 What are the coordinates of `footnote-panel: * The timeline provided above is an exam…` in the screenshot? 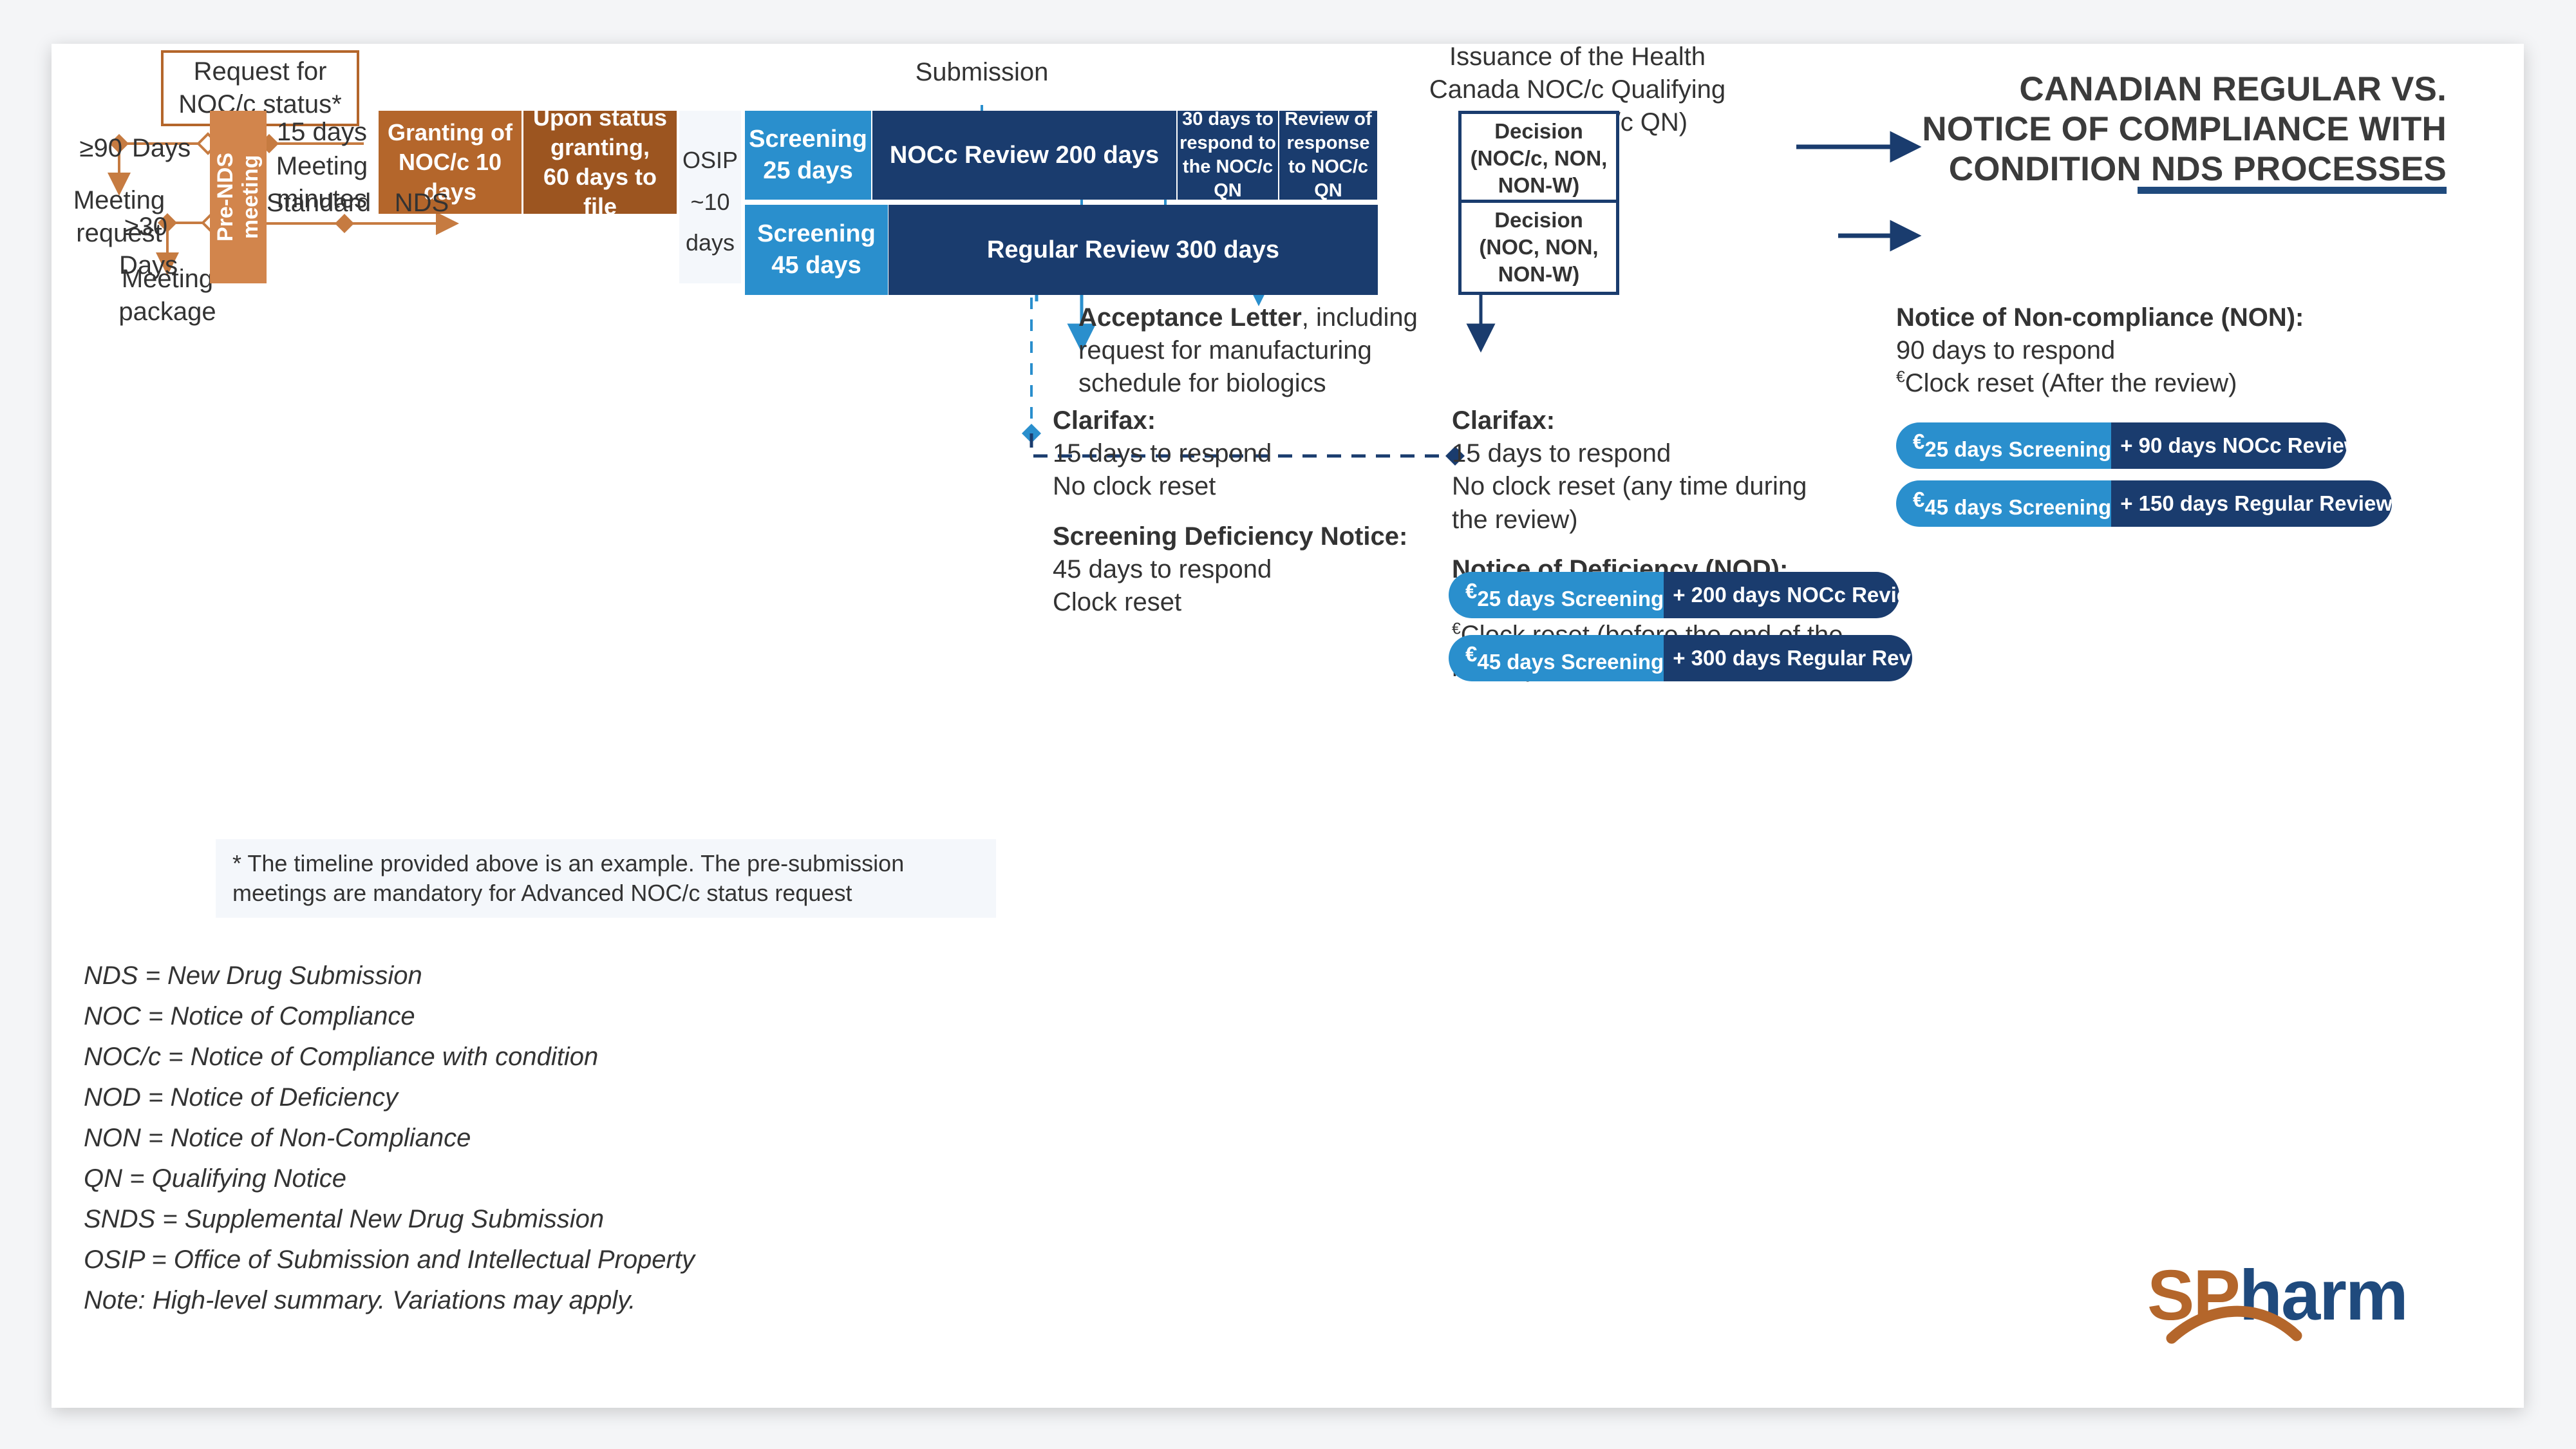 It's located at (606, 878).